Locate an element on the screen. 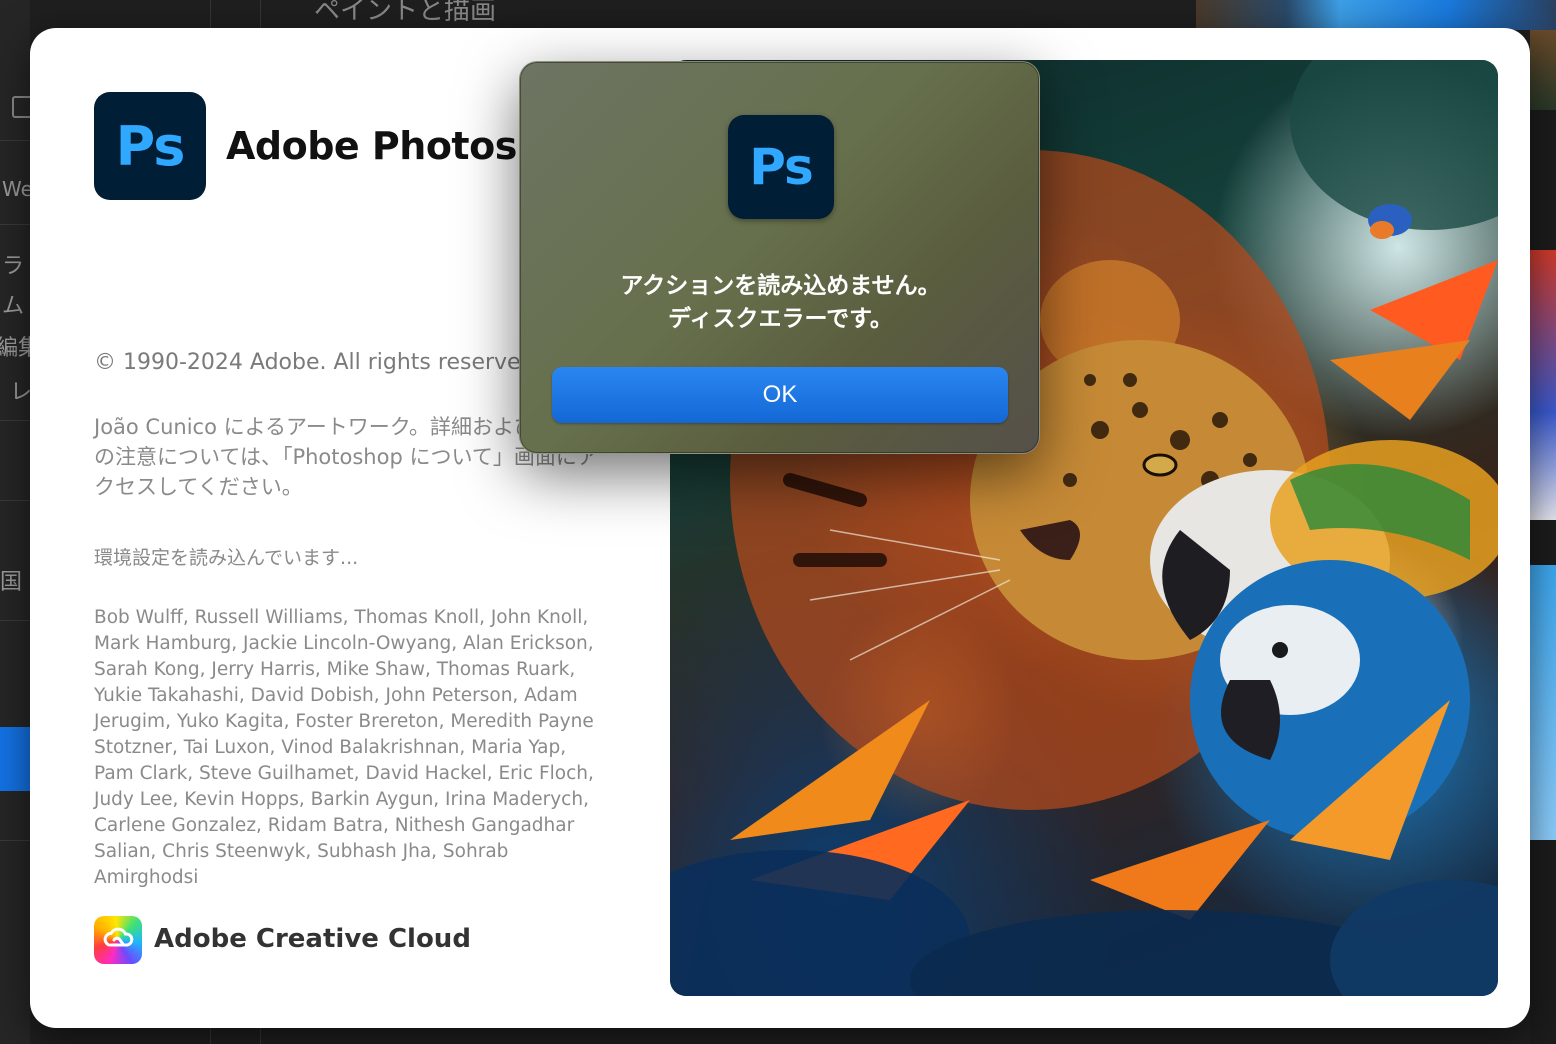  copyright-text: © 1990-2024 Adobe. All rights reserved. is located at coordinates (318, 362).